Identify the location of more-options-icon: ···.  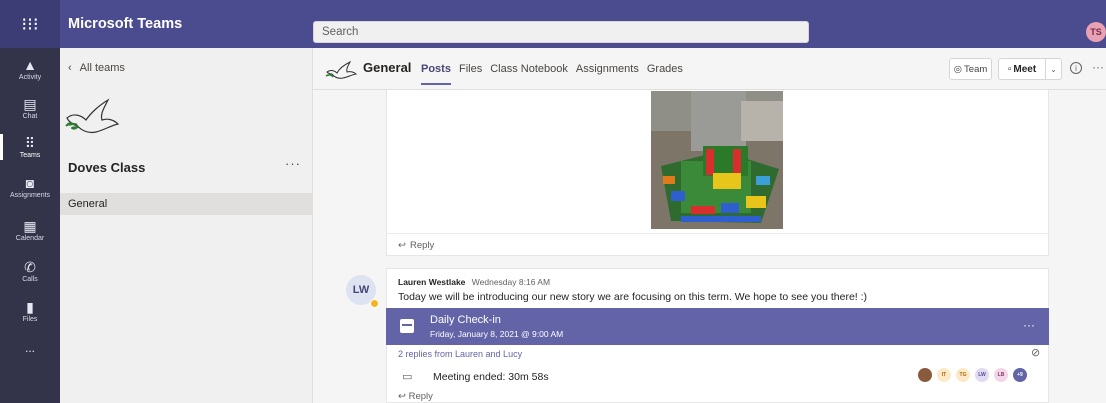
(1098, 67).